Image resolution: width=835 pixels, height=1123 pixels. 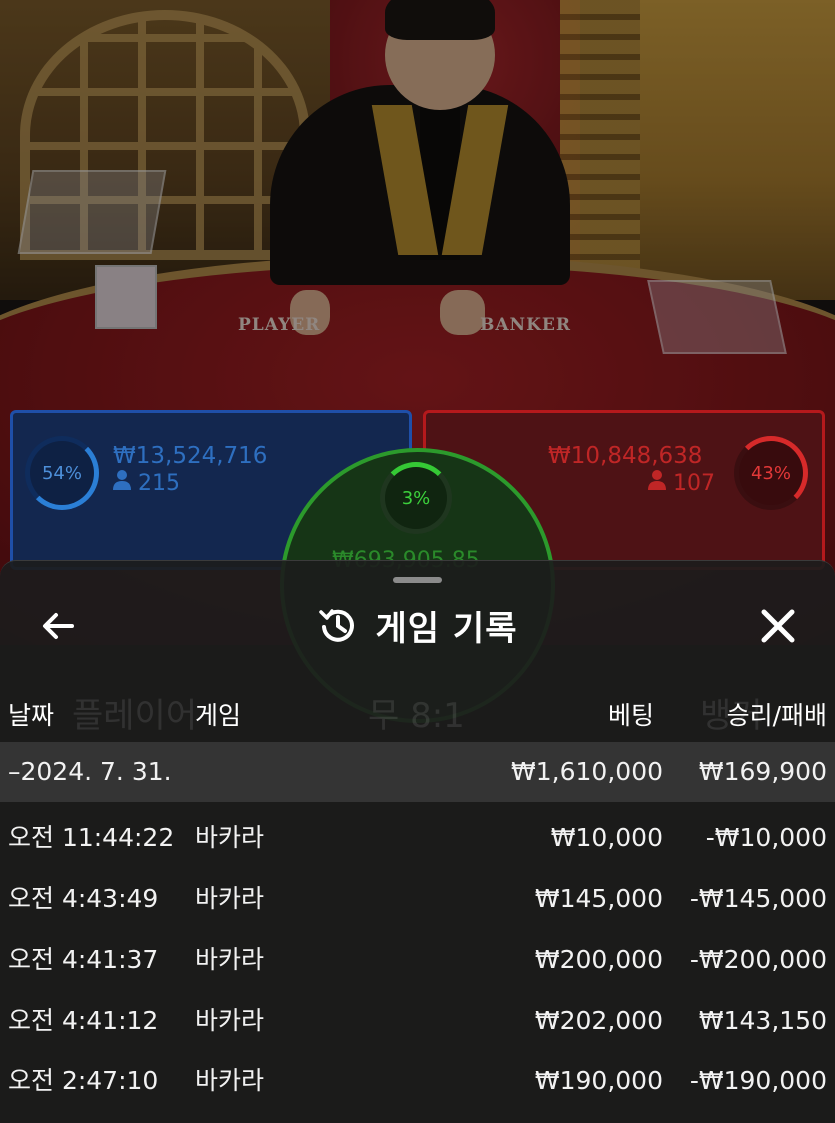 I want to click on banker-total-amount: ₩10,848,638, so click(x=625, y=456).